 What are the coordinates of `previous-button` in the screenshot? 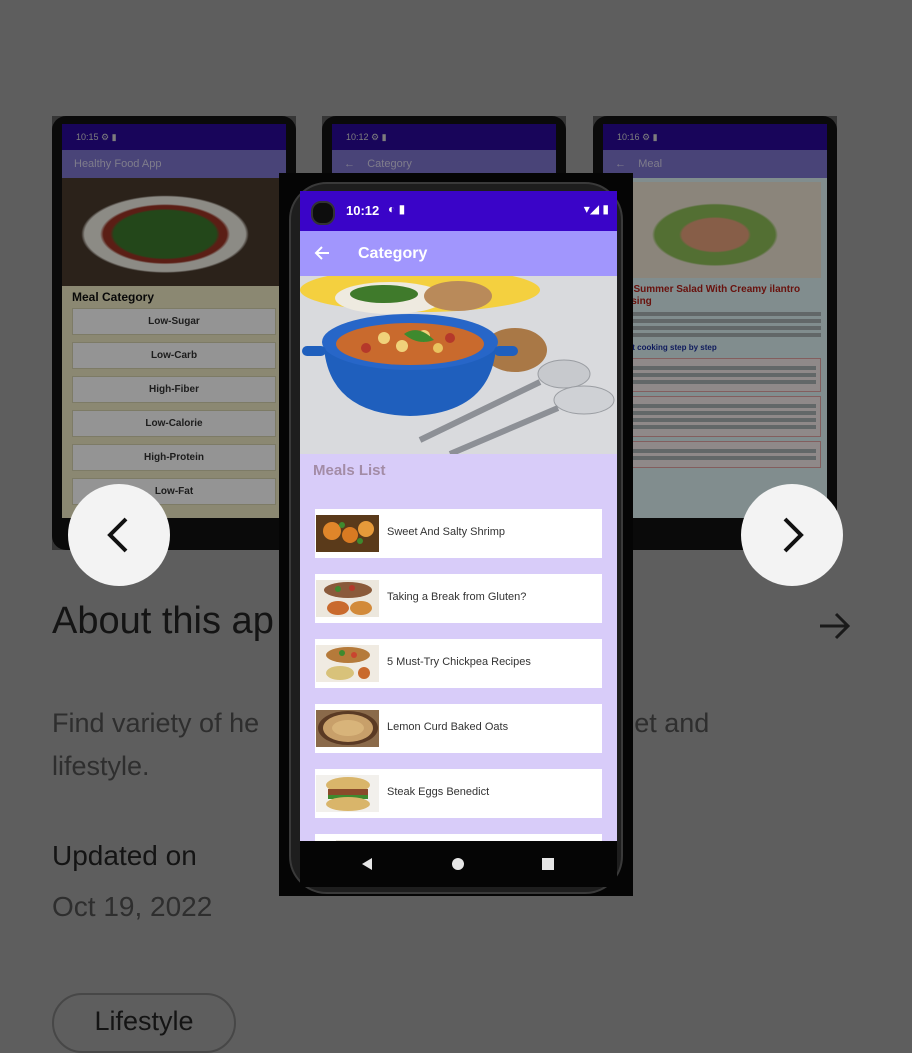 It's located at (119, 535).